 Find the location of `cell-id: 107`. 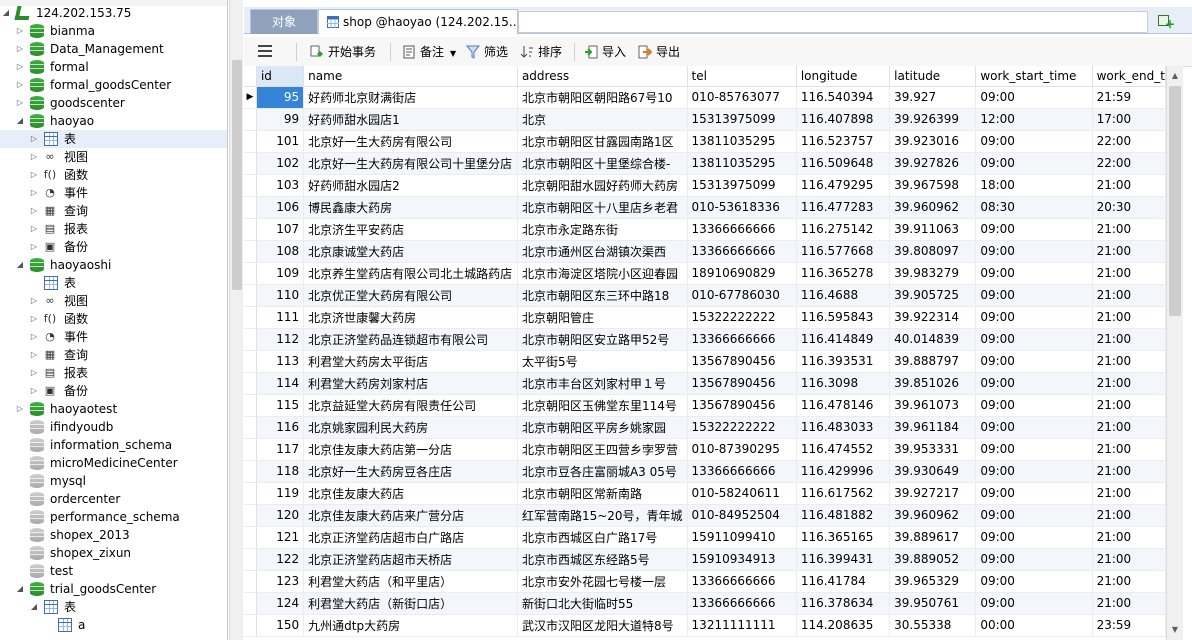

cell-id: 107 is located at coordinates (280, 229).